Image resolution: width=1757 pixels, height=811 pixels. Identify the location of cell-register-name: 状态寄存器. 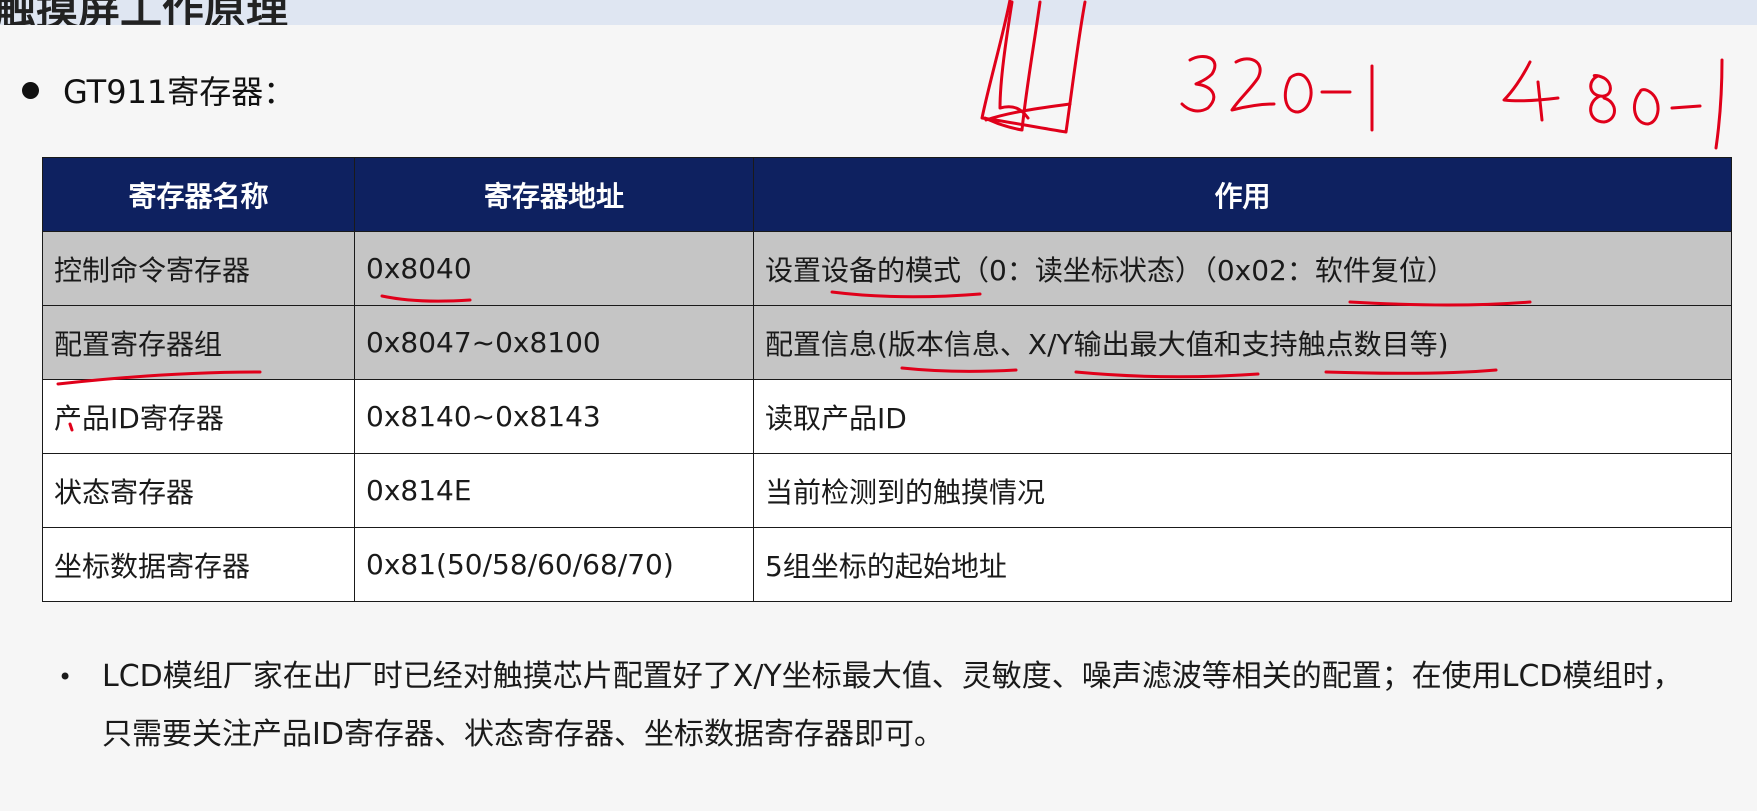
(198, 490).